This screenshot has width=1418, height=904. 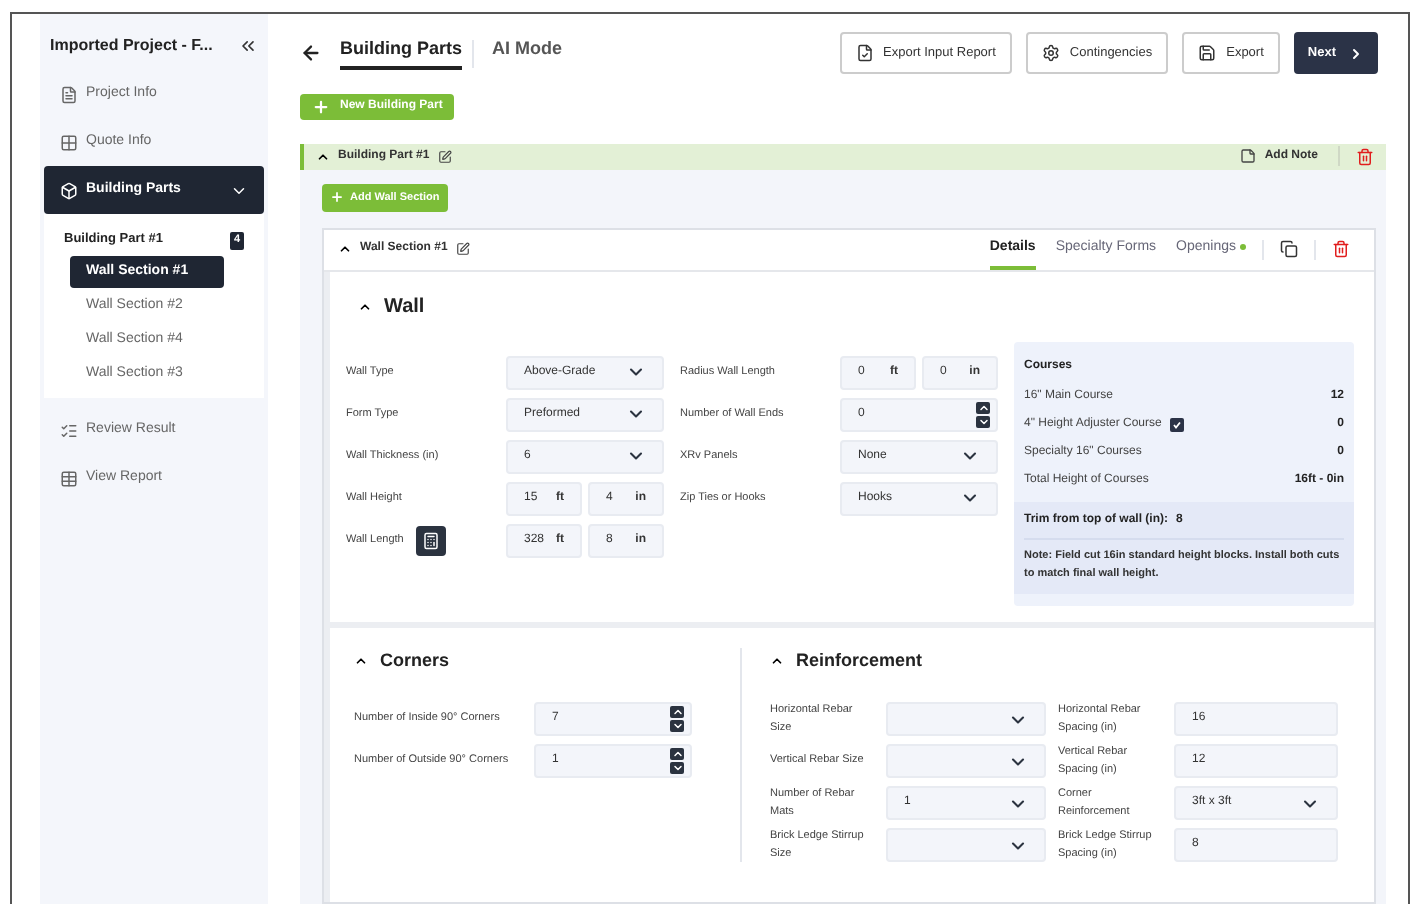 I want to click on cube-icon, so click(x=69, y=190).